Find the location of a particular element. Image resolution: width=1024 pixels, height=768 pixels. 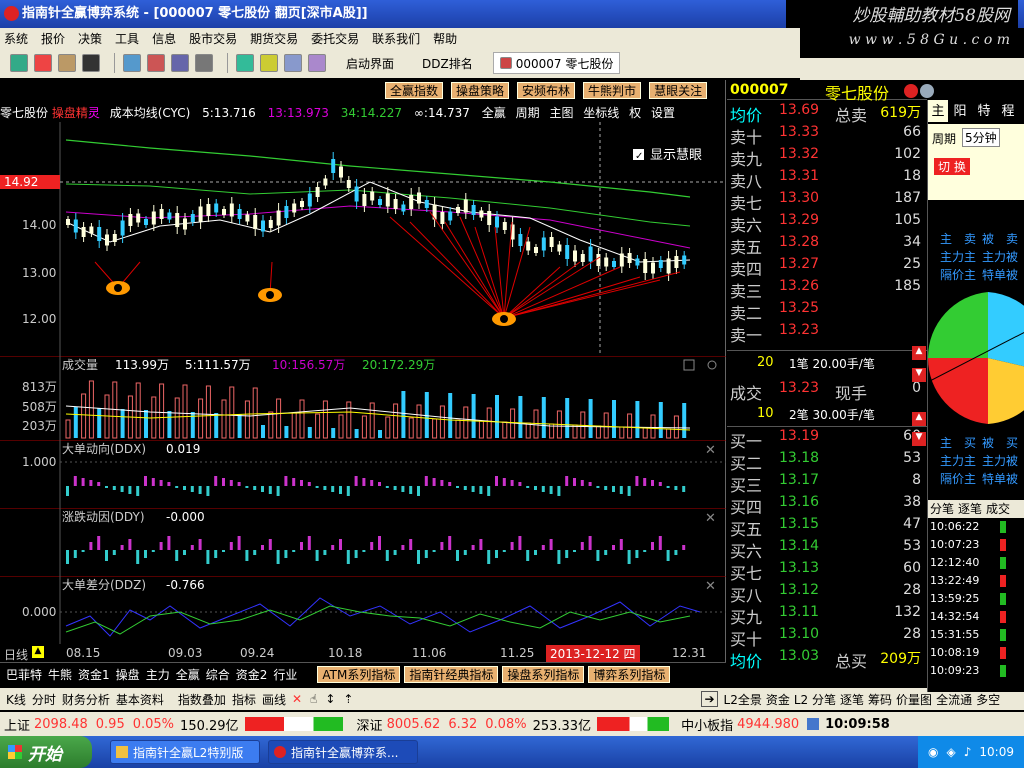

buy-level-row: 买八 13.12 28 is located at coordinates (827, 593).